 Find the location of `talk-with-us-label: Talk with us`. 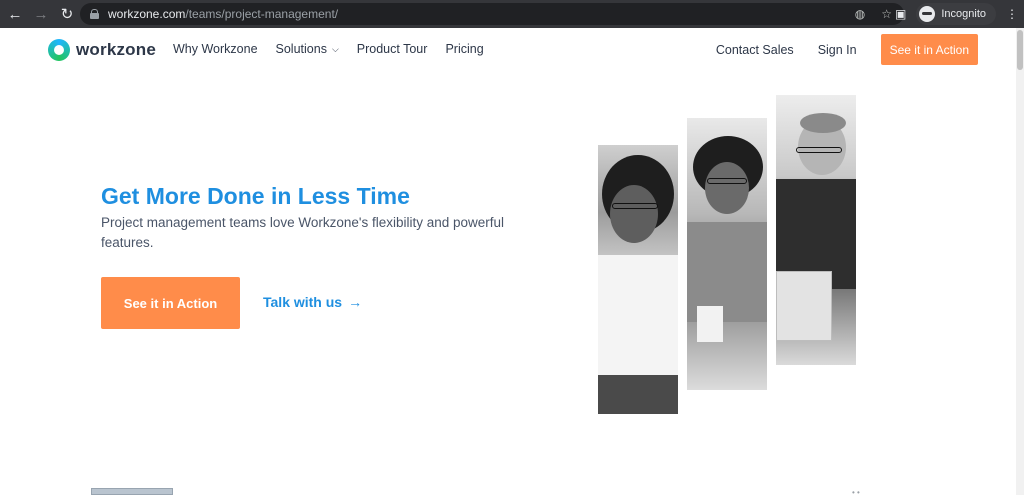

talk-with-us-label: Talk with us is located at coordinates (303, 302).